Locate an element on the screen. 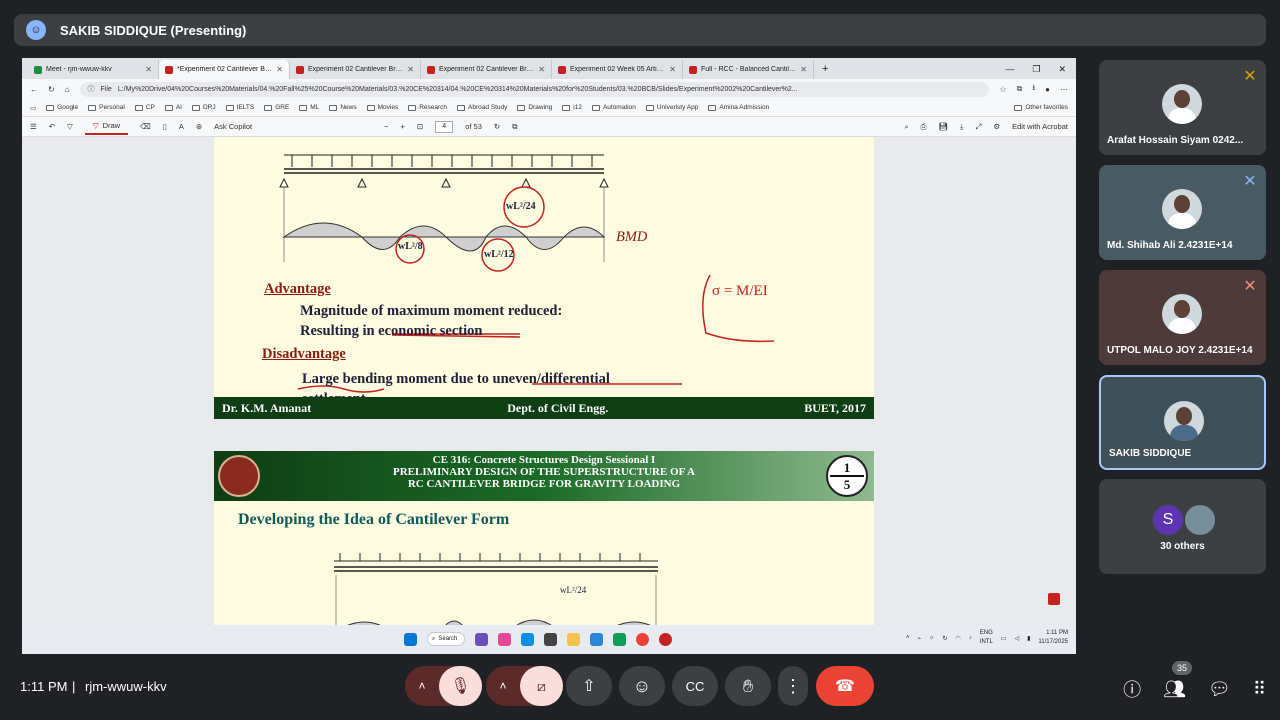  copilot-app-icon is located at coordinates (481, 639).